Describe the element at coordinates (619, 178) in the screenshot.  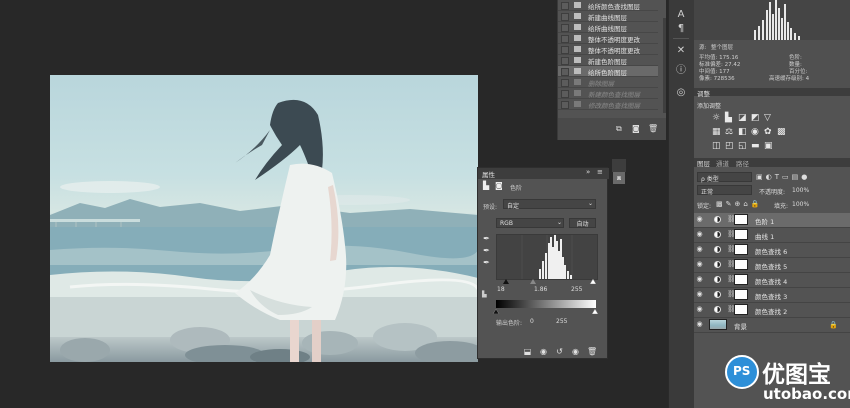
I see `properties-dock-icon: ⧈` at that location.